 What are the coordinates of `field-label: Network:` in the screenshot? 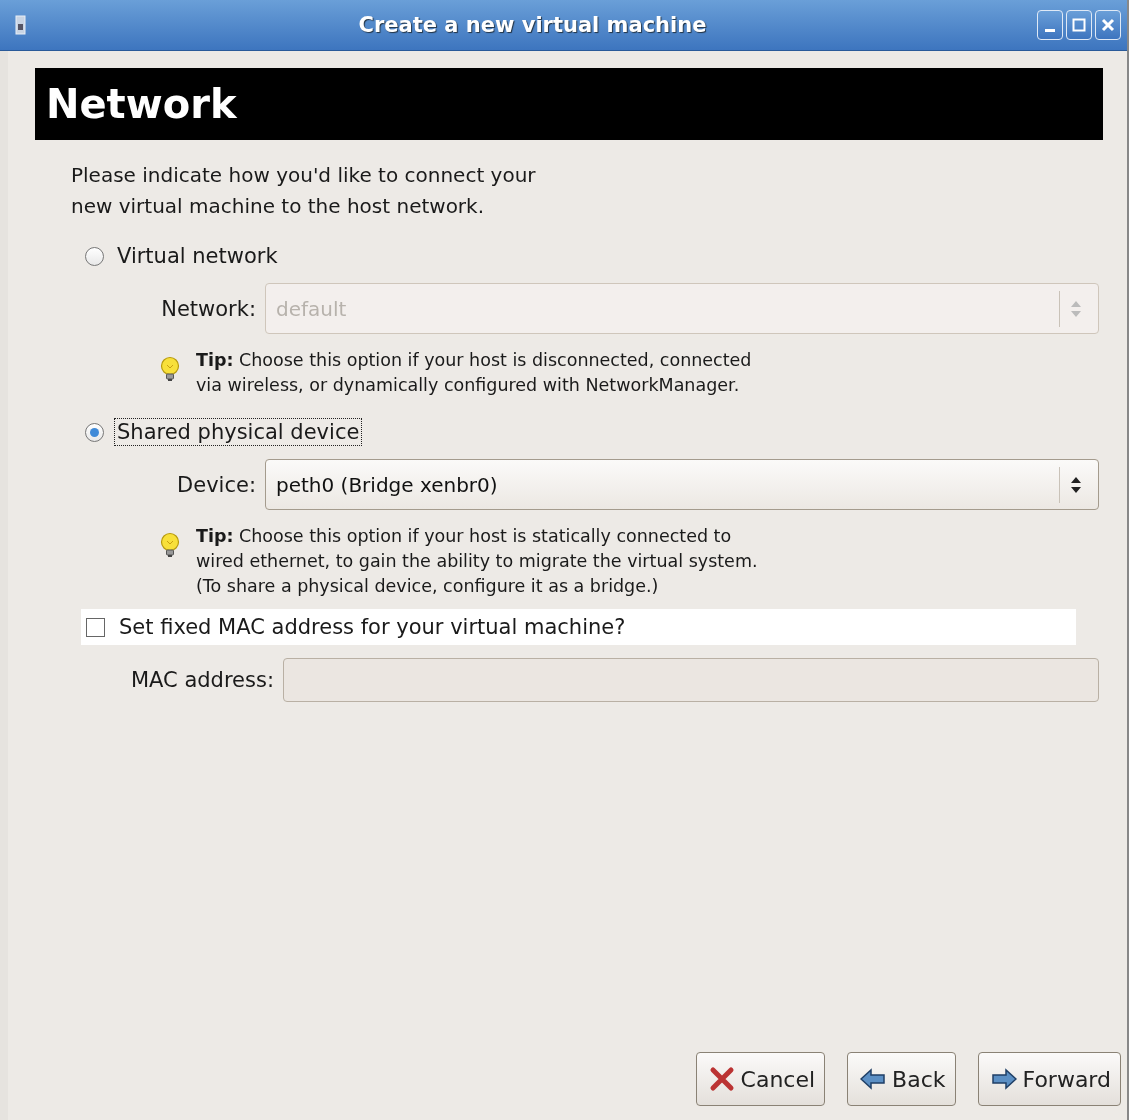 It's located at (208, 308).